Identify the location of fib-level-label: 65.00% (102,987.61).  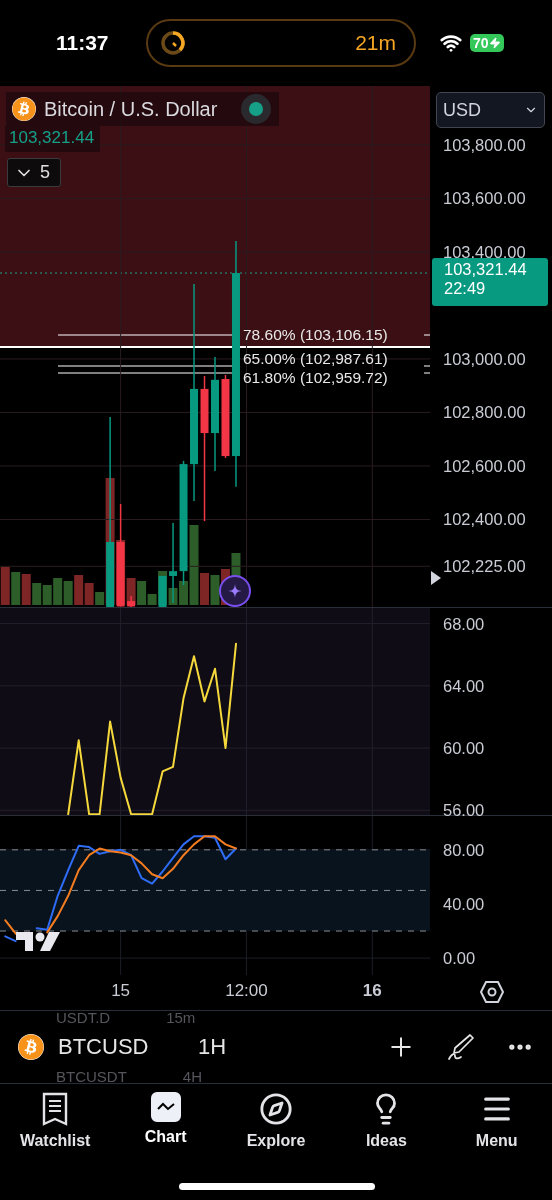
(315, 359).